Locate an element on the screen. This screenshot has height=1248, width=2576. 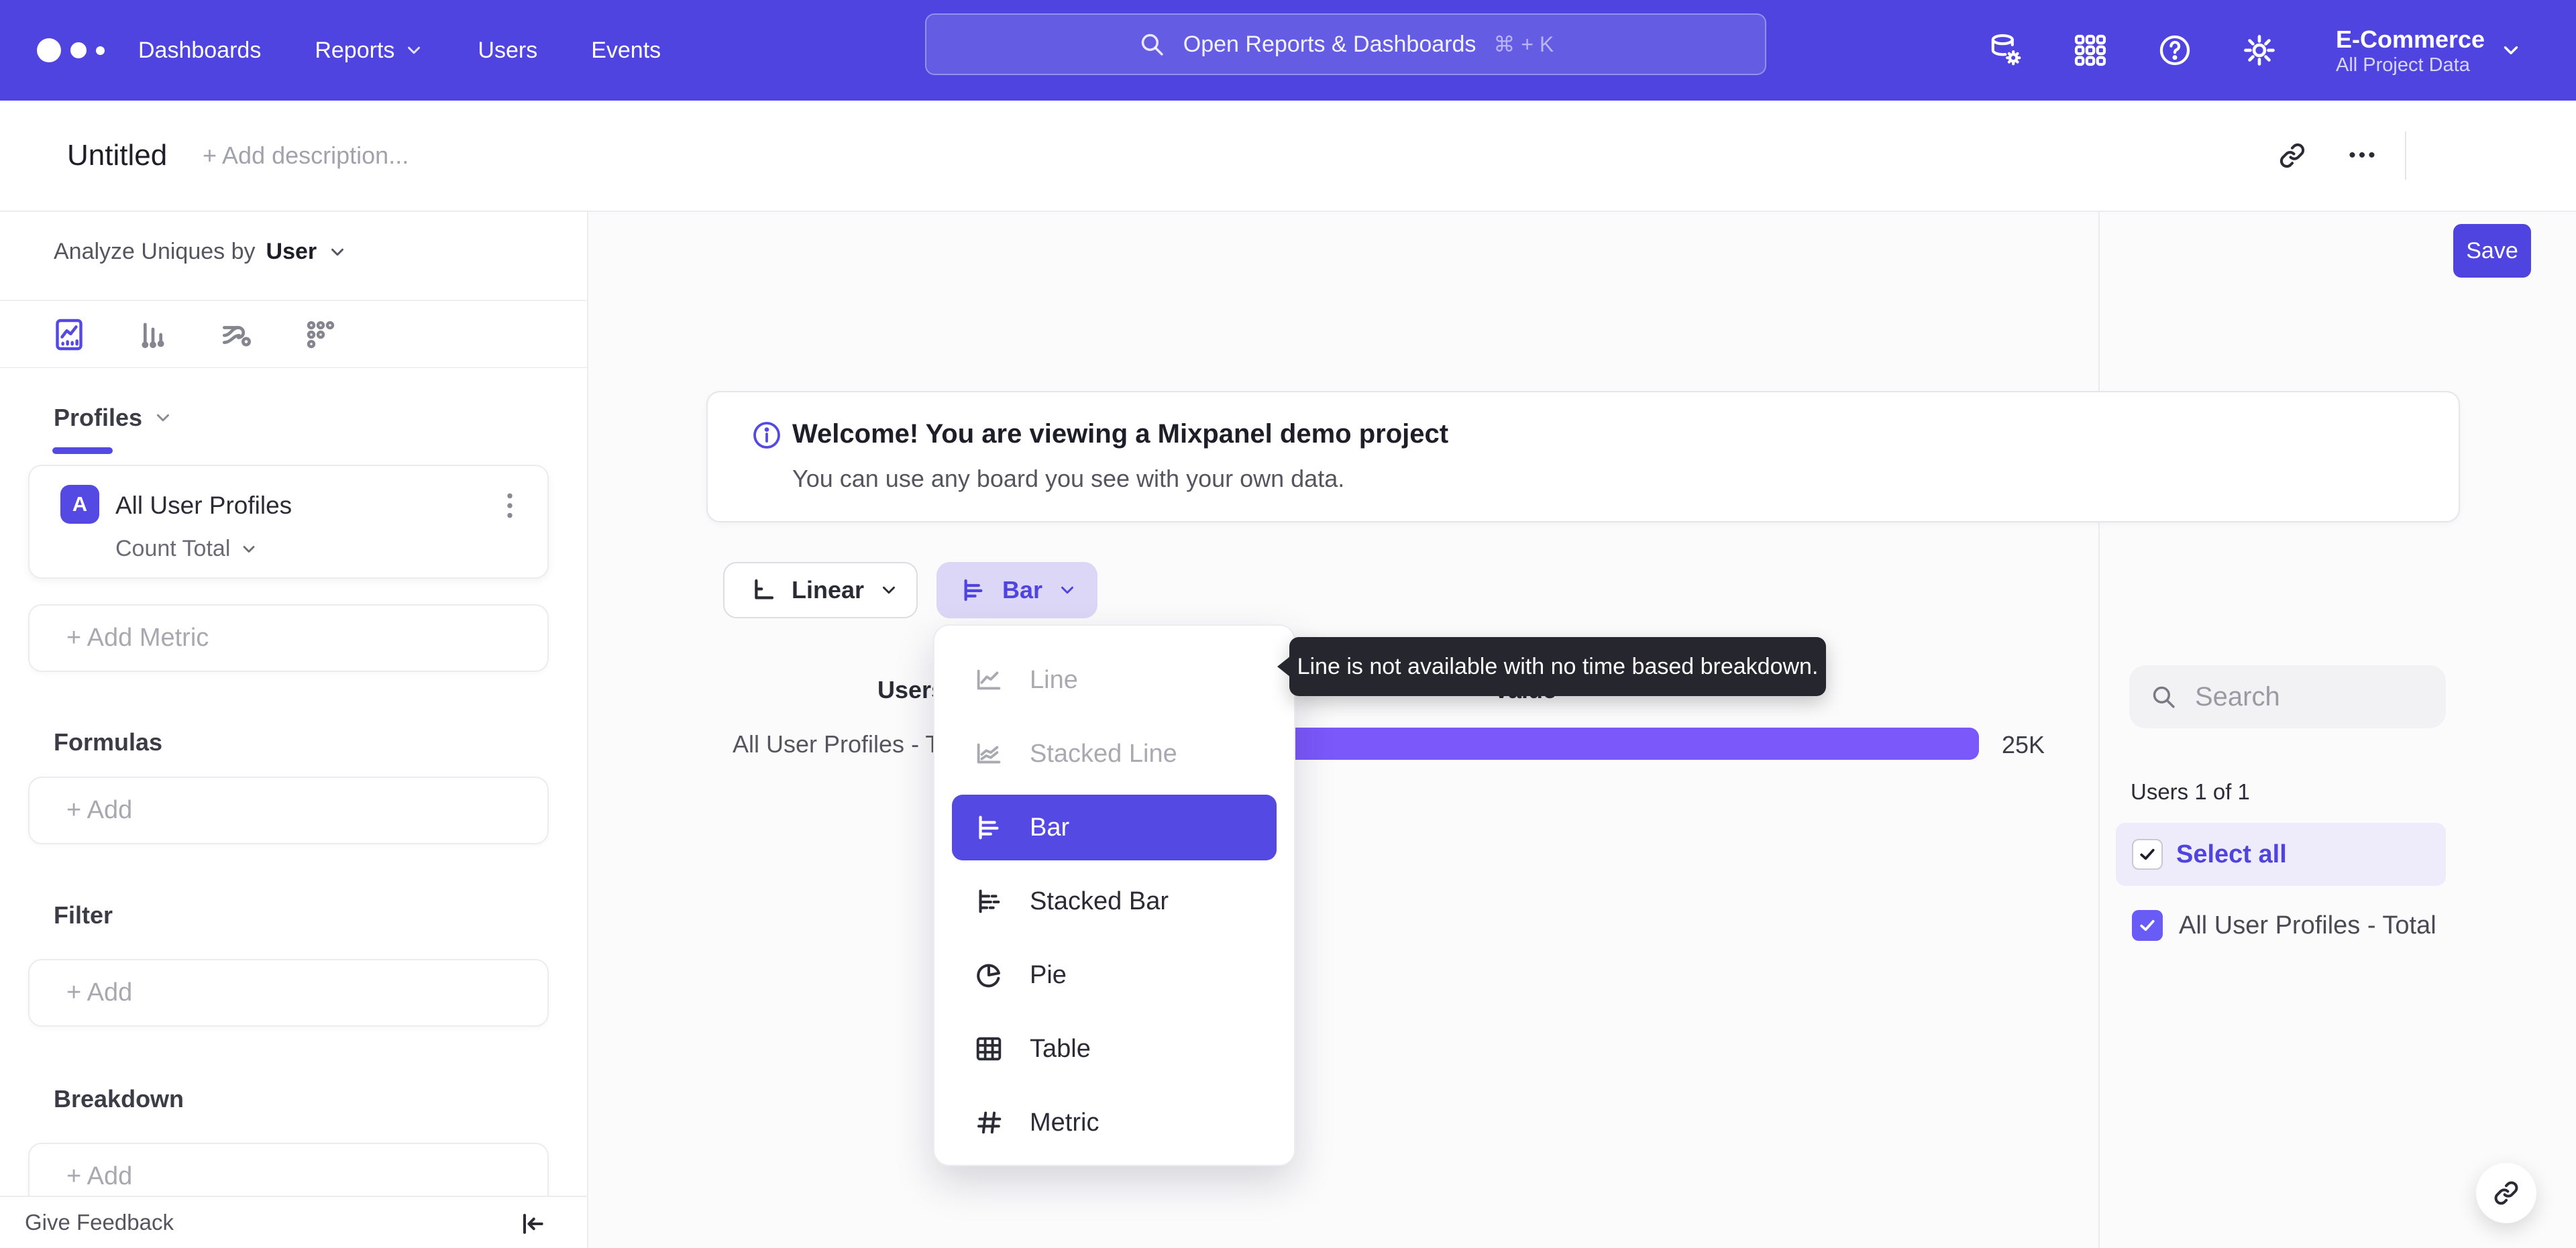
help-icon is located at coordinates (2175, 50).